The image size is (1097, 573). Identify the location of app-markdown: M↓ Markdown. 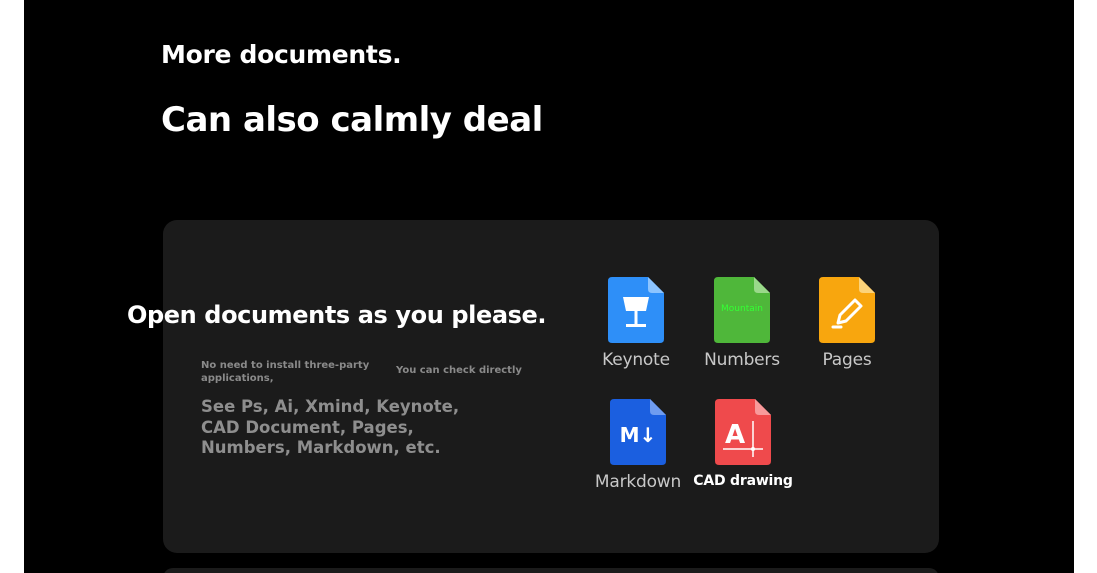
(638, 445).